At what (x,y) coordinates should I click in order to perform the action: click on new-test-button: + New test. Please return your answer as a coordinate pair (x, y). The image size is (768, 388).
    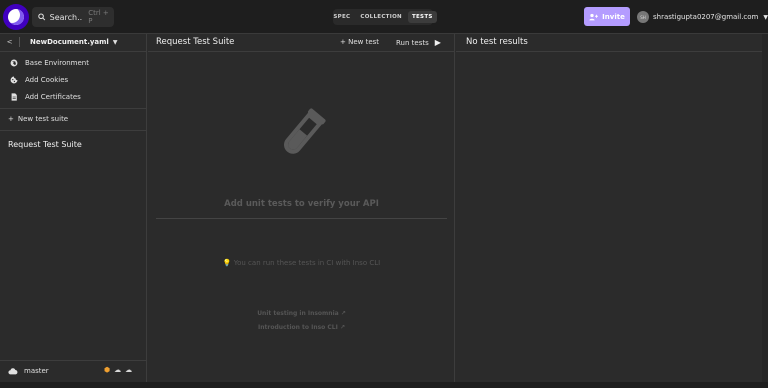
    Looking at the image, I should click on (359, 42).